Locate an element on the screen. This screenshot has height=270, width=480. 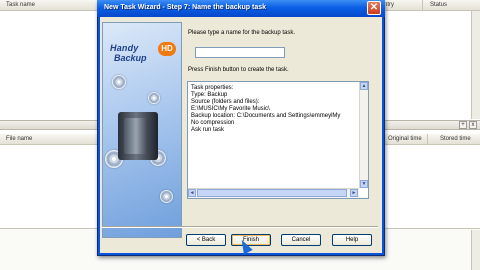
horizontal-scroll-thumb is located at coordinates (272, 193).